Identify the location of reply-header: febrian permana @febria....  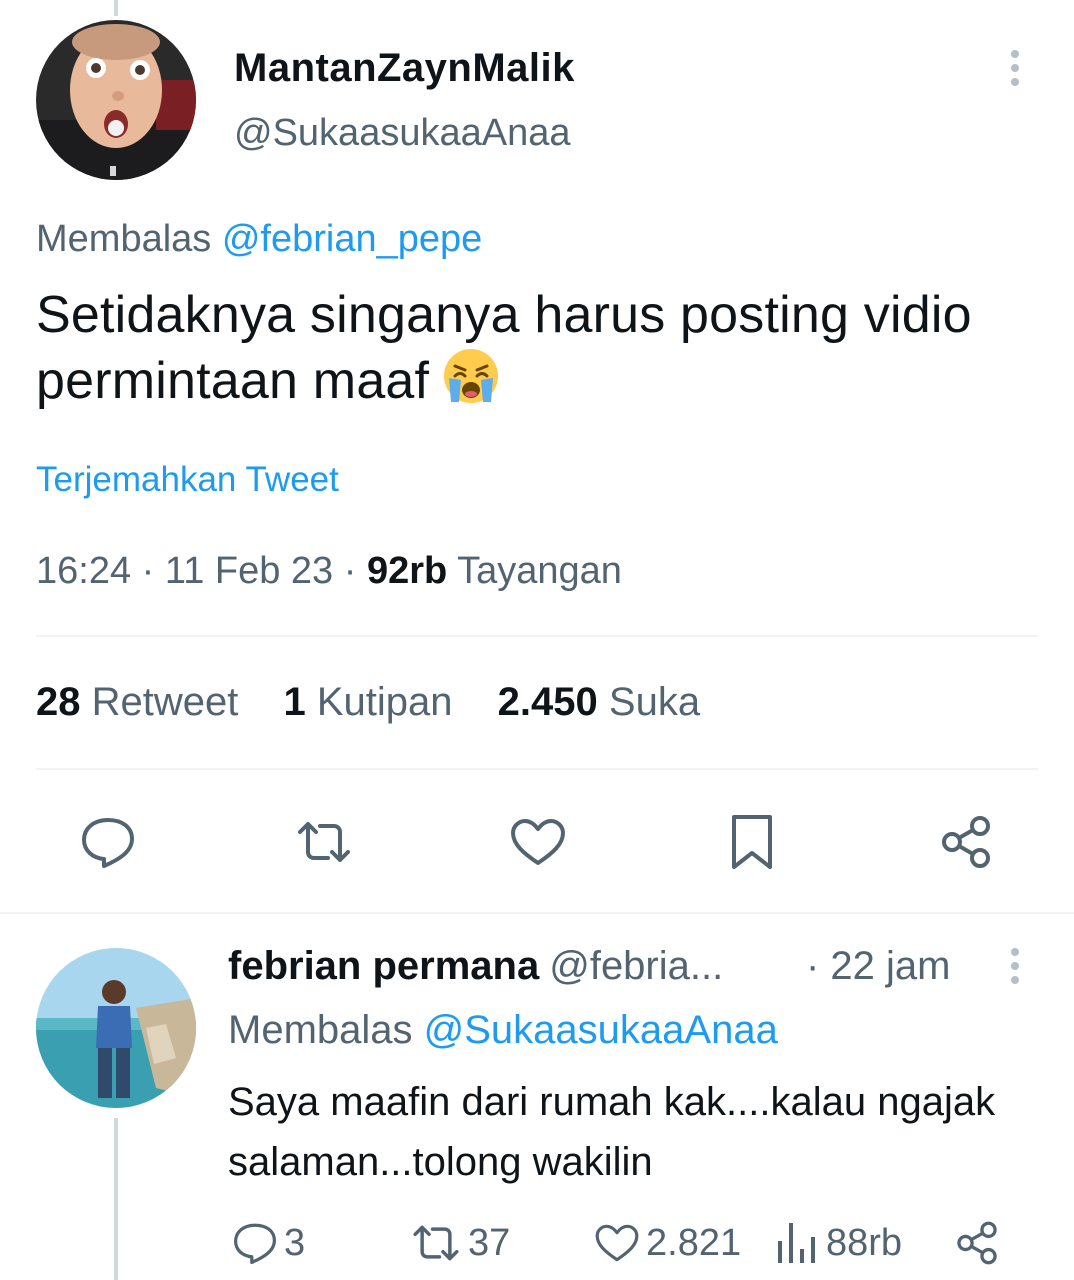
(475, 966).